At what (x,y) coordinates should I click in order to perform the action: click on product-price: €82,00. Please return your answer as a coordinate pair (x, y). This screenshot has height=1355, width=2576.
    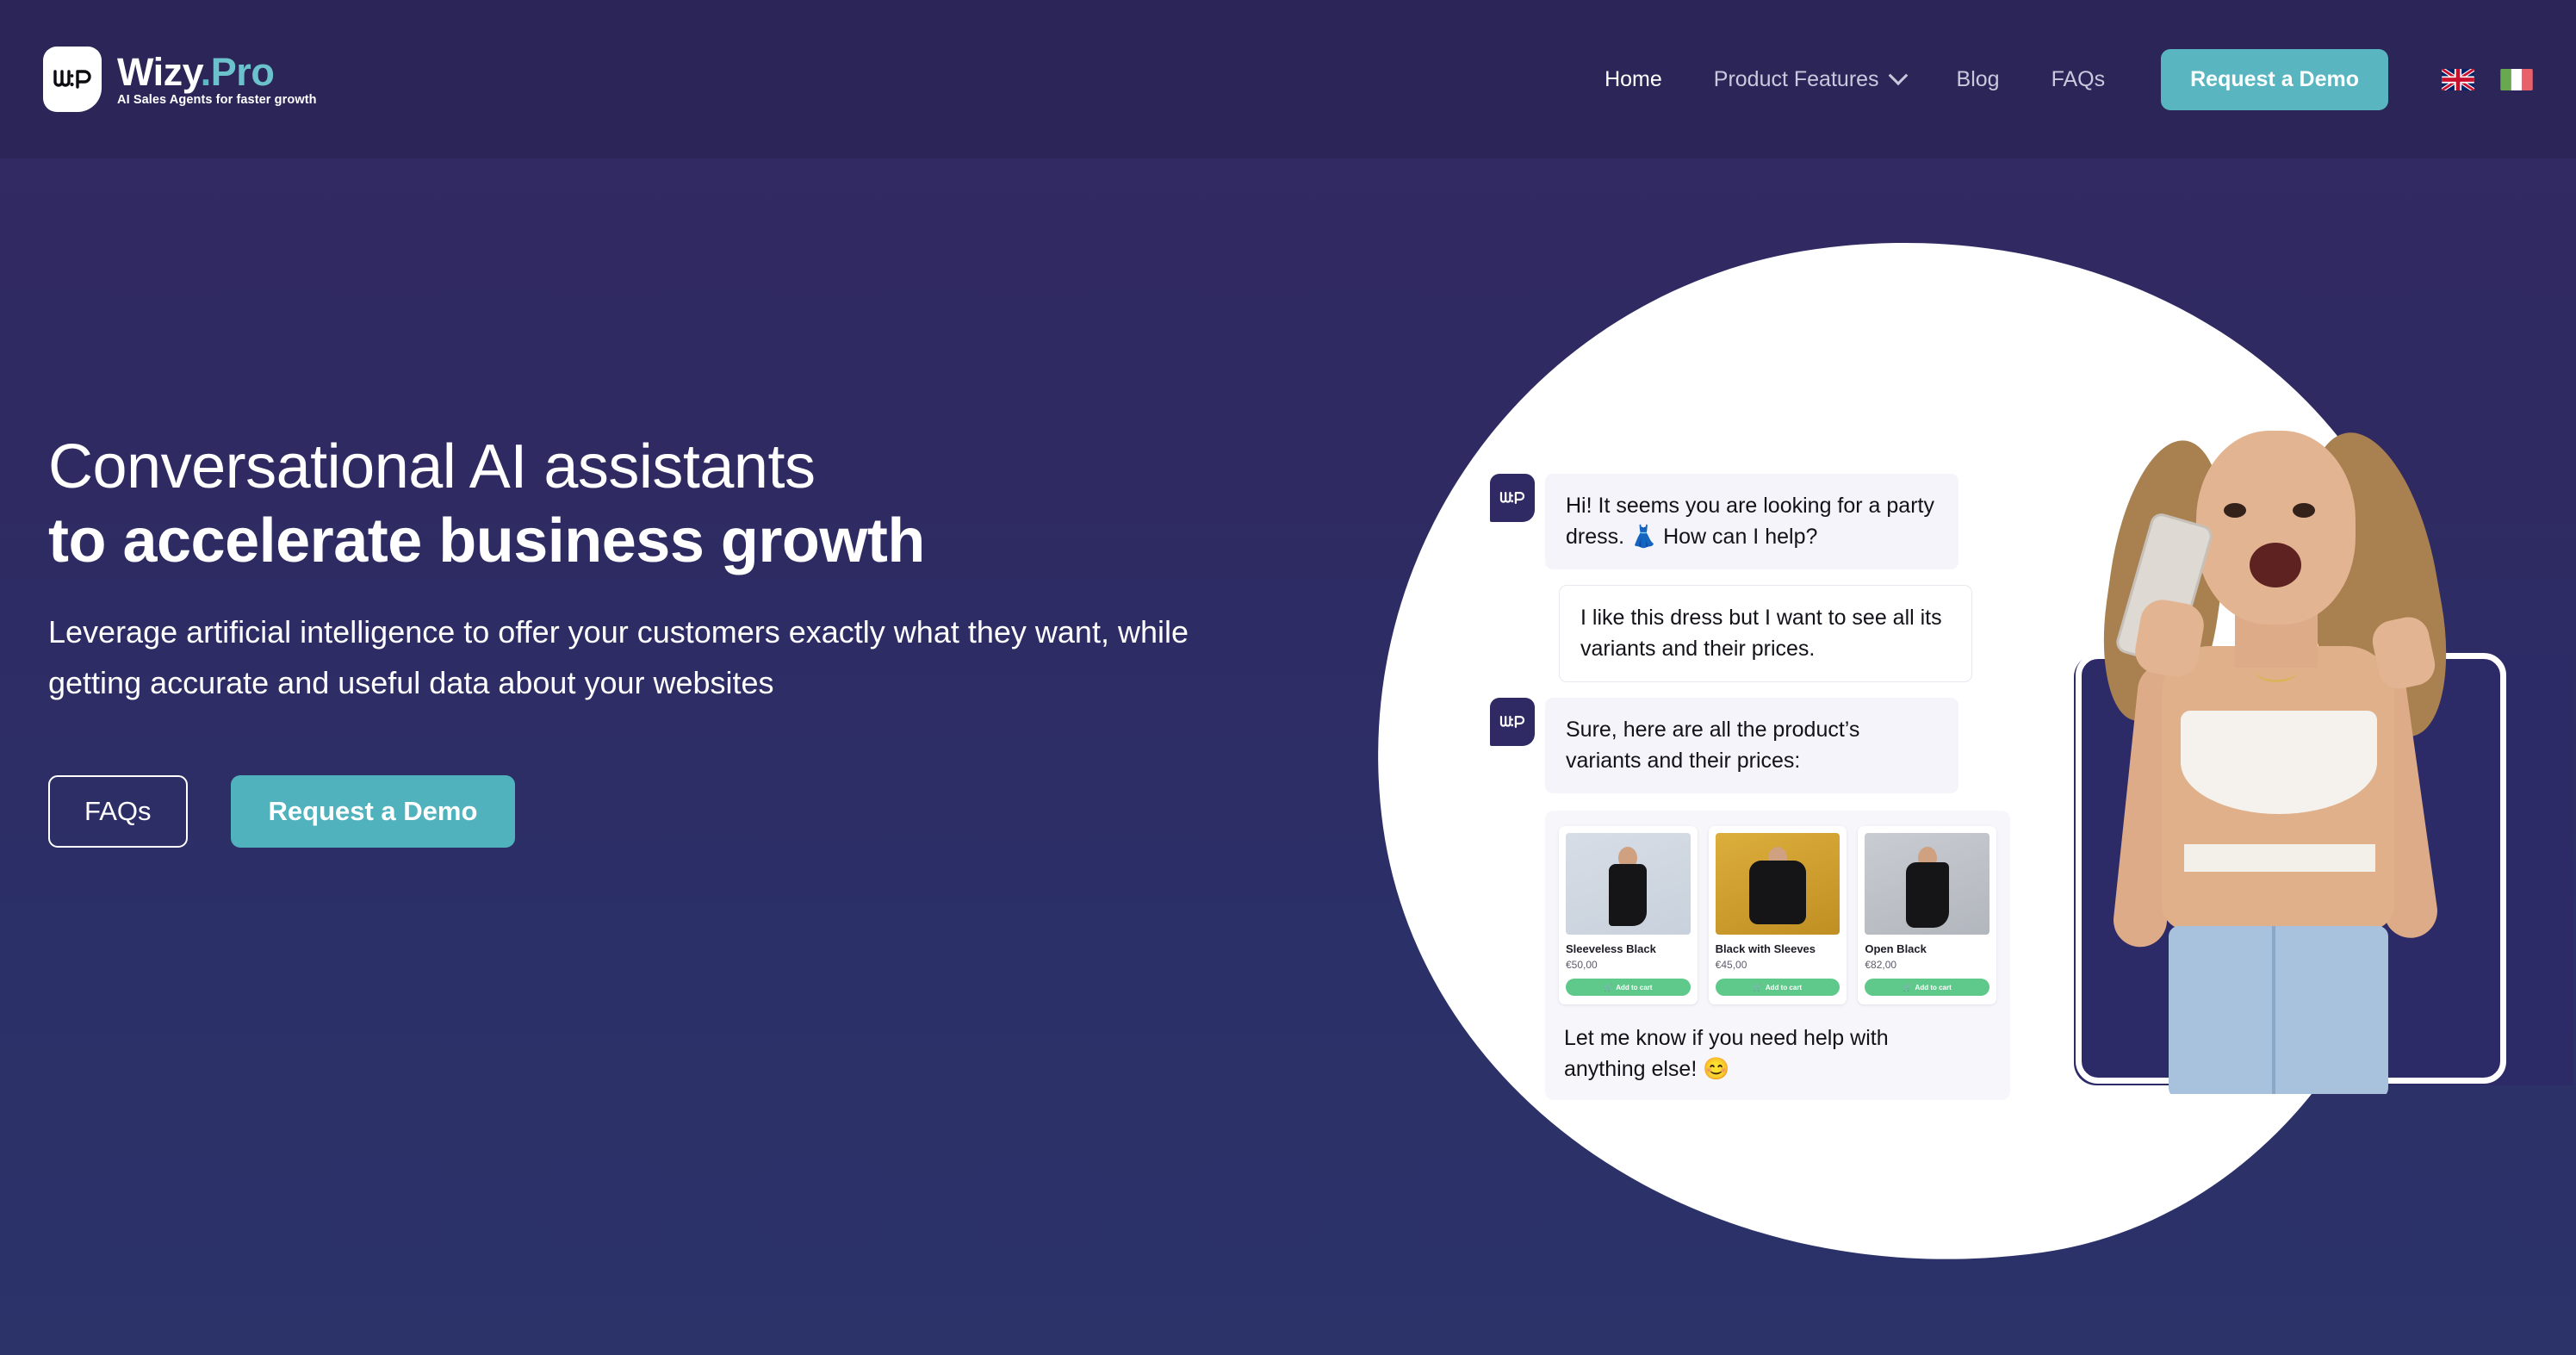
    Looking at the image, I should click on (1881, 965).